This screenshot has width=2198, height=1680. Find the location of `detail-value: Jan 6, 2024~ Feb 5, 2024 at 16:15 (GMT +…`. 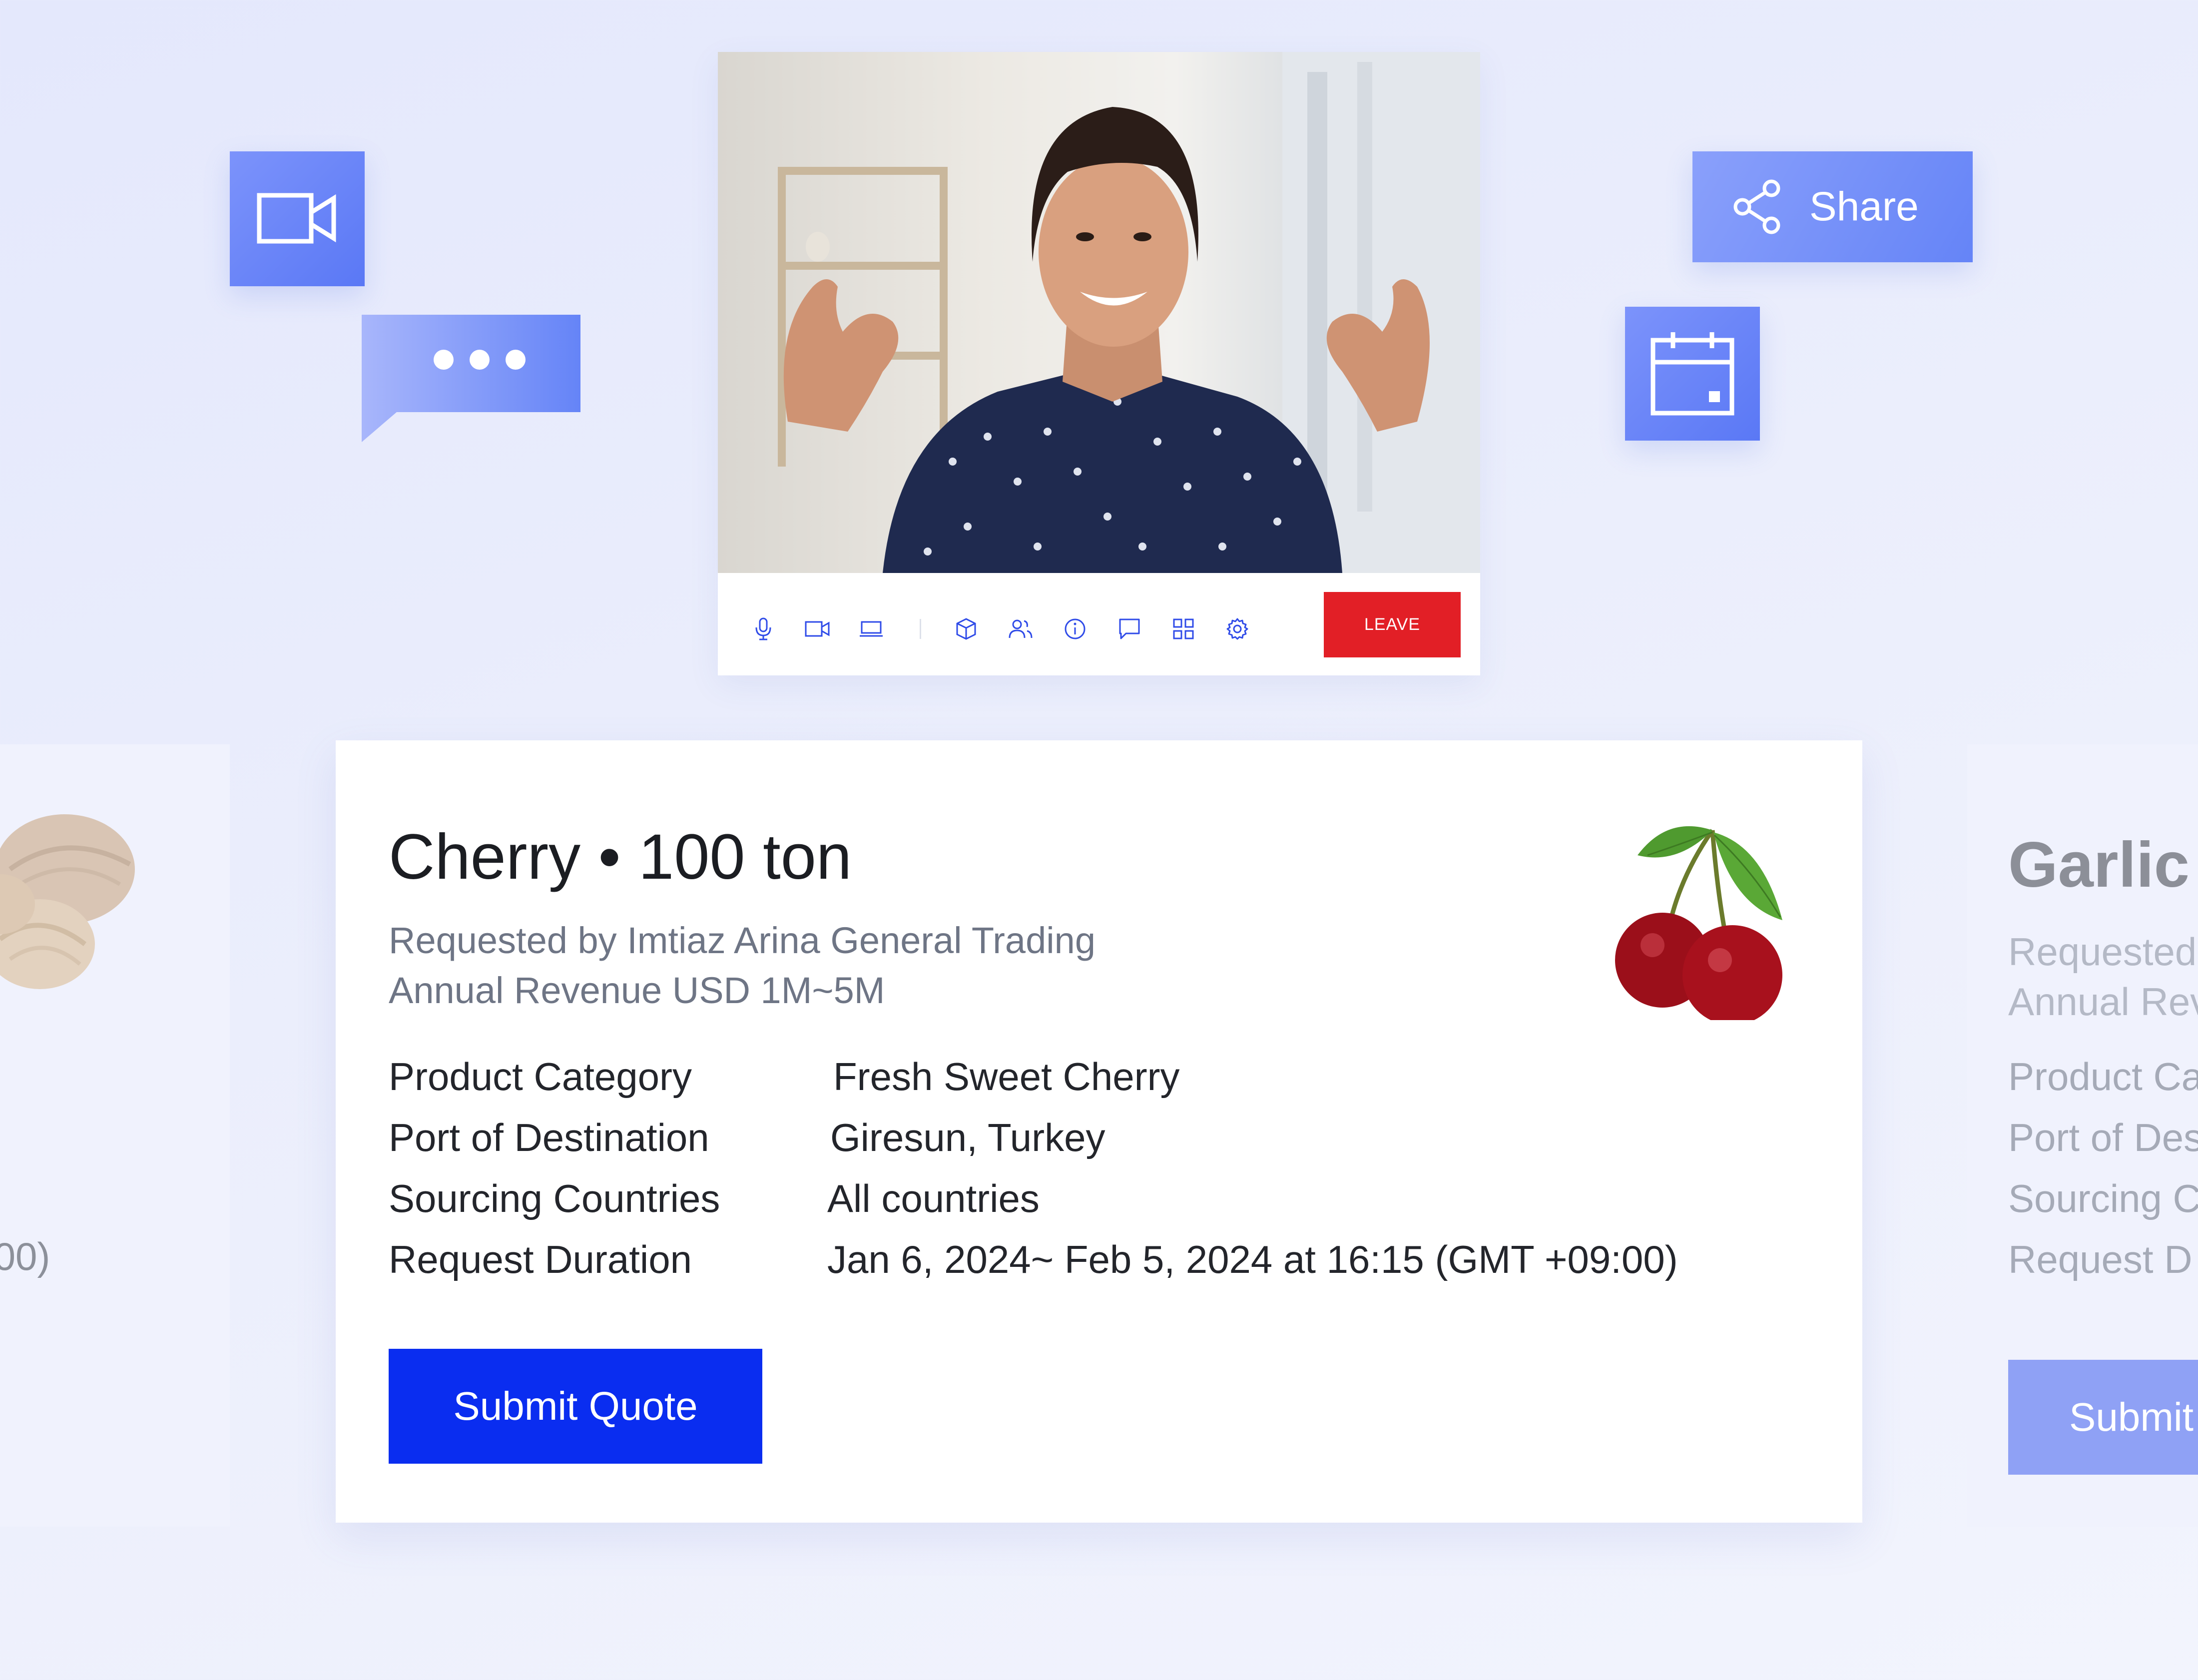

detail-value: Jan 6, 2024~ Feb 5, 2024 at 16:15 (GMT +… is located at coordinates (1252, 1259).